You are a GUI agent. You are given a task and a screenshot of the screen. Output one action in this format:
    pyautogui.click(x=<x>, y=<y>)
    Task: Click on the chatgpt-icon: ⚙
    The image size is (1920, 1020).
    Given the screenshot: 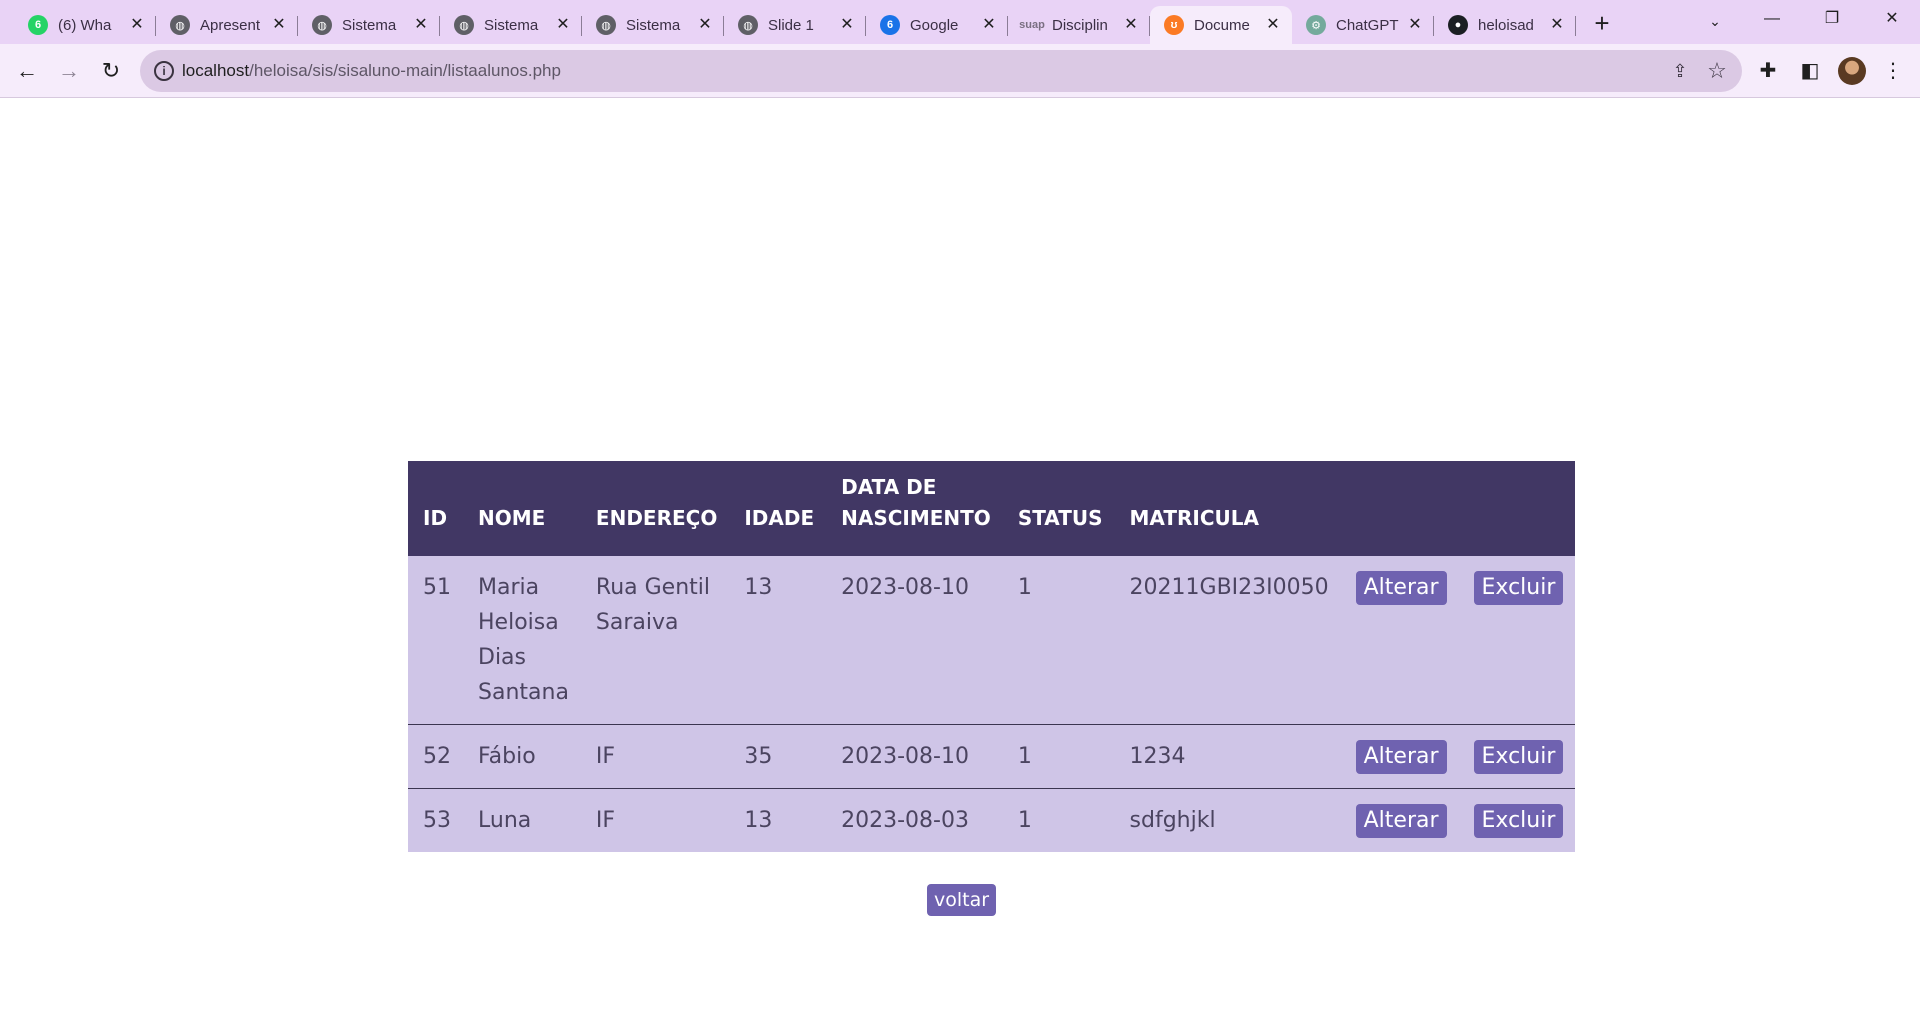 What is the action you would take?
    pyautogui.click(x=1316, y=25)
    